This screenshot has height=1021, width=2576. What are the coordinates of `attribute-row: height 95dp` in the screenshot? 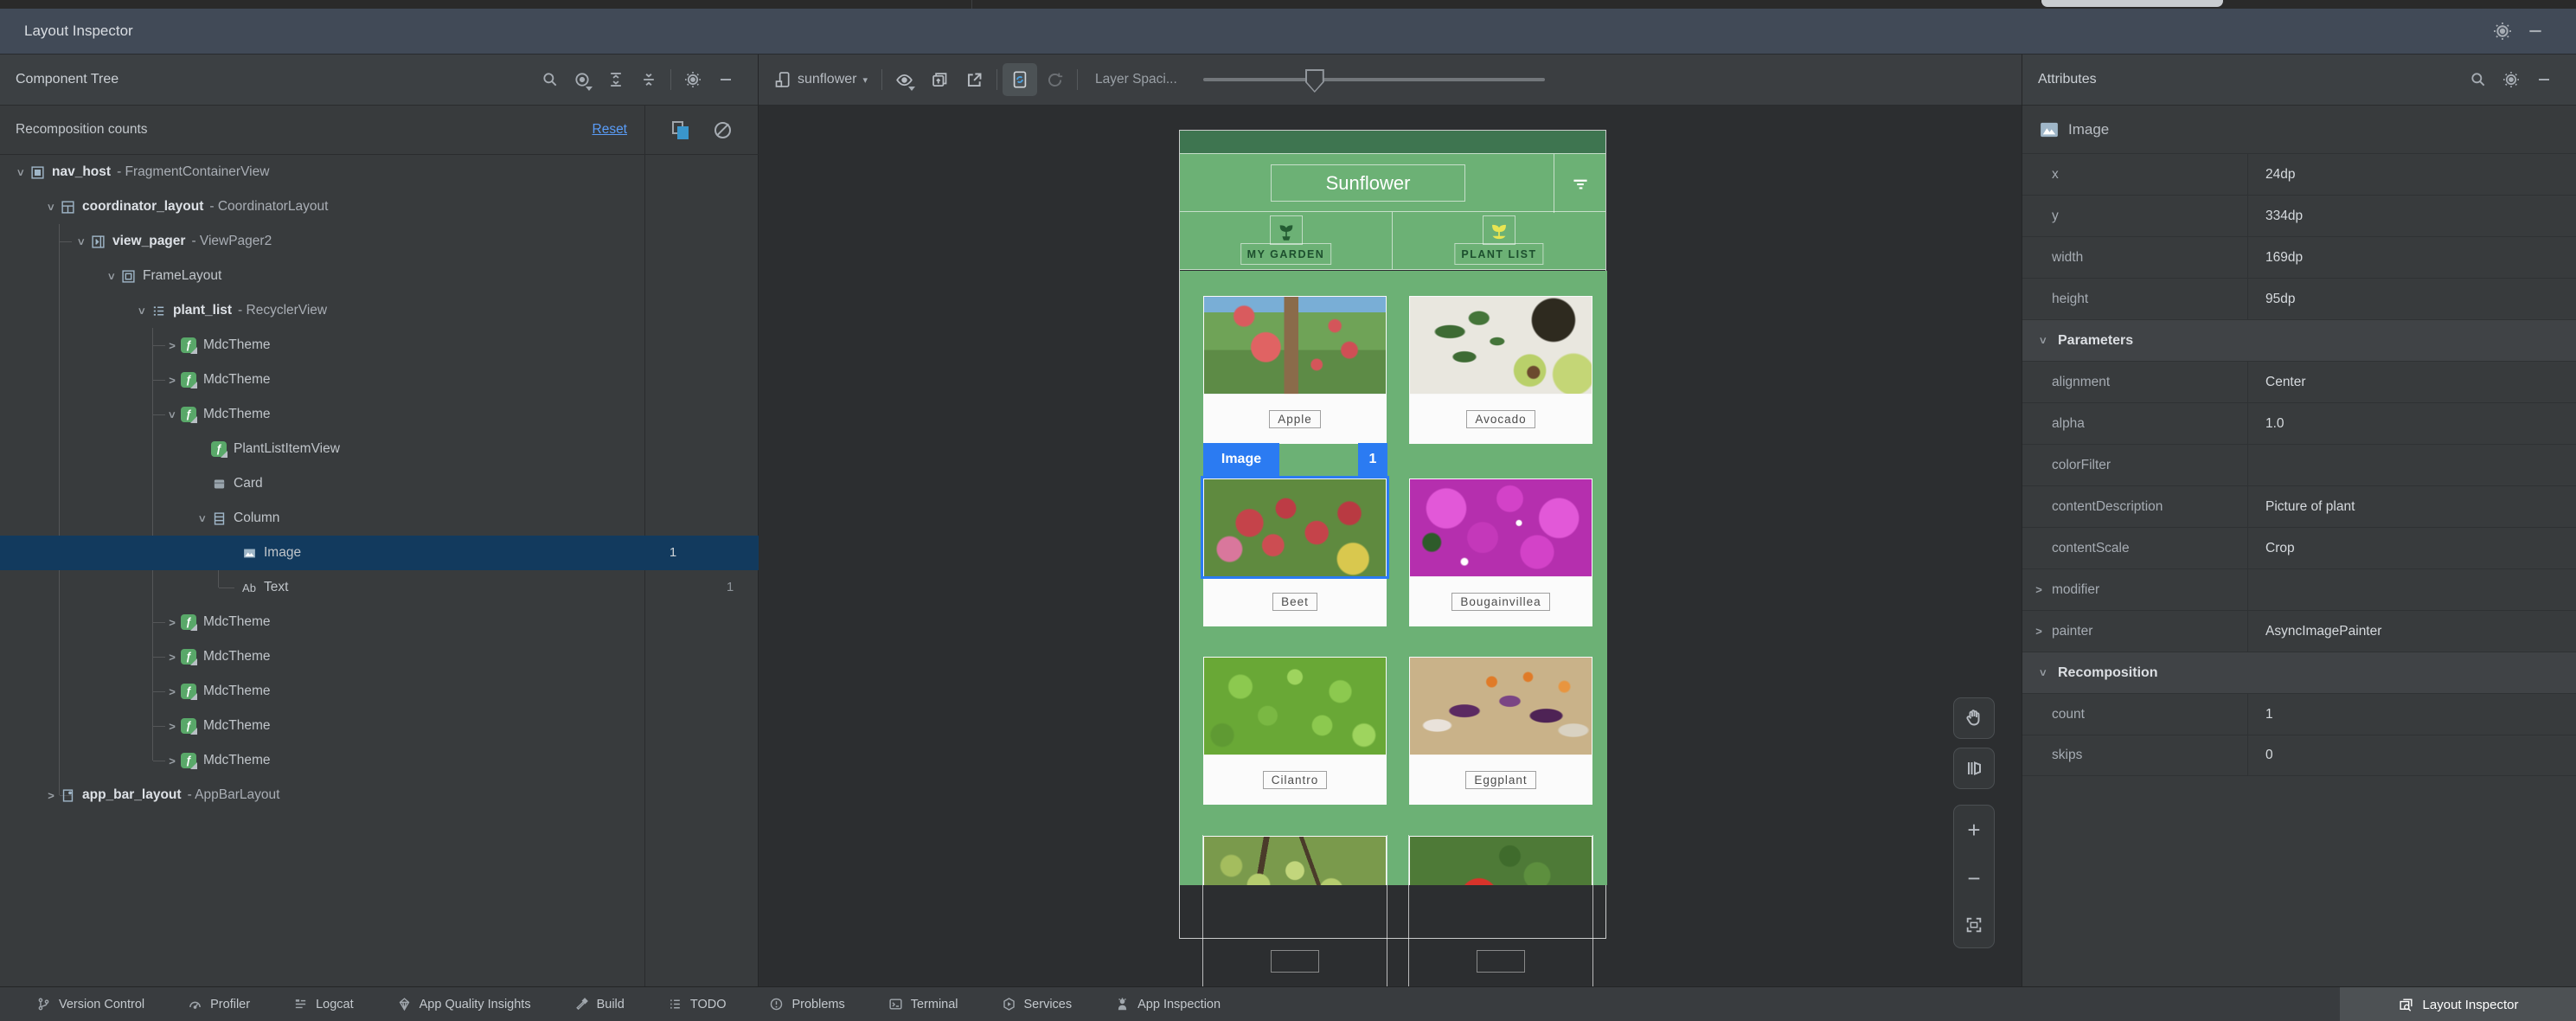 It's located at (2299, 298).